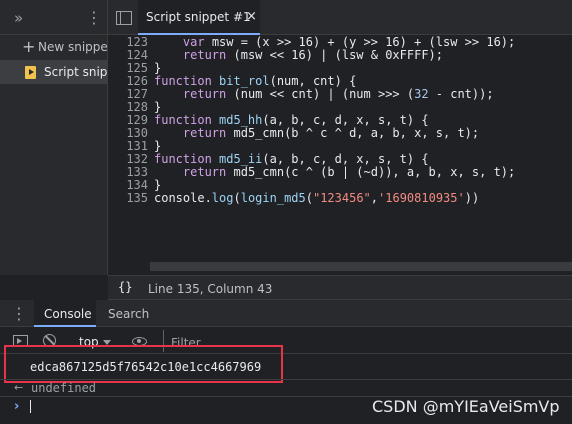 Image resolution: width=572 pixels, height=424 pixels. Describe the element at coordinates (124, 18) in the screenshot. I see `toggle-navigator-icon` at that location.